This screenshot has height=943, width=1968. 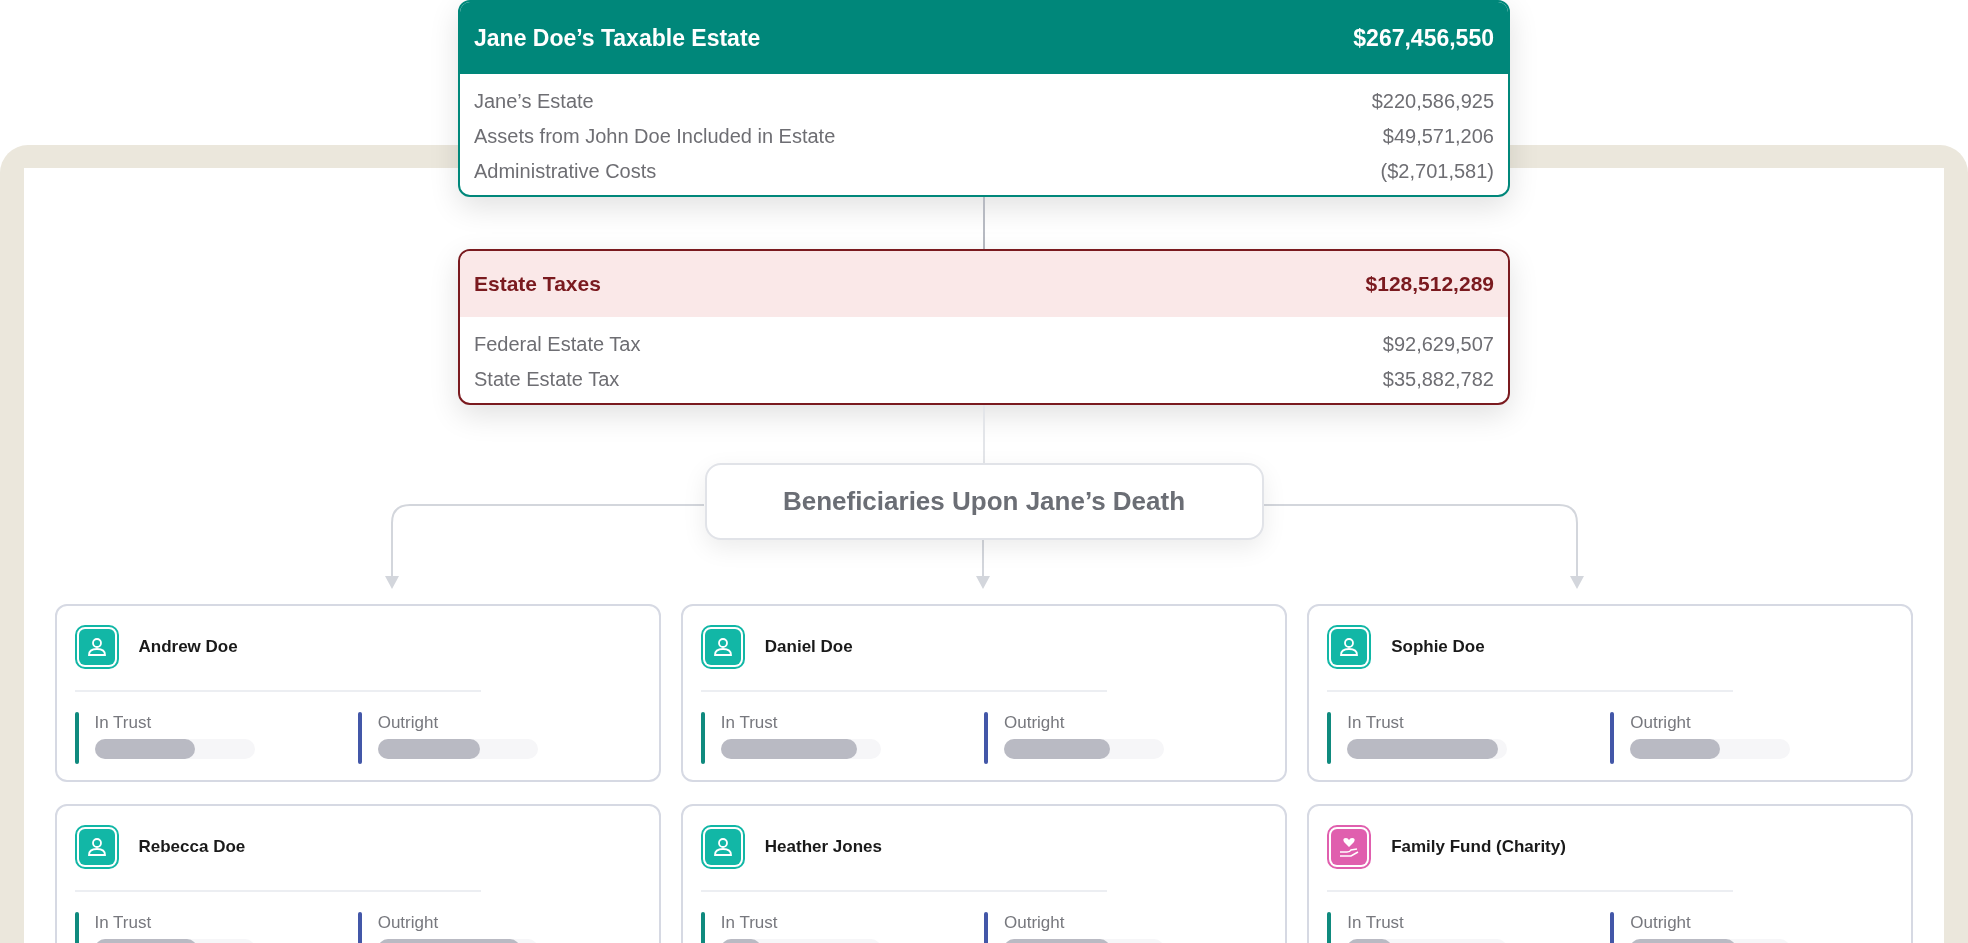 What do you see at coordinates (192, 847) in the screenshot?
I see `beneficiary-name: Rebecca Doe` at bounding box center [192, 847].